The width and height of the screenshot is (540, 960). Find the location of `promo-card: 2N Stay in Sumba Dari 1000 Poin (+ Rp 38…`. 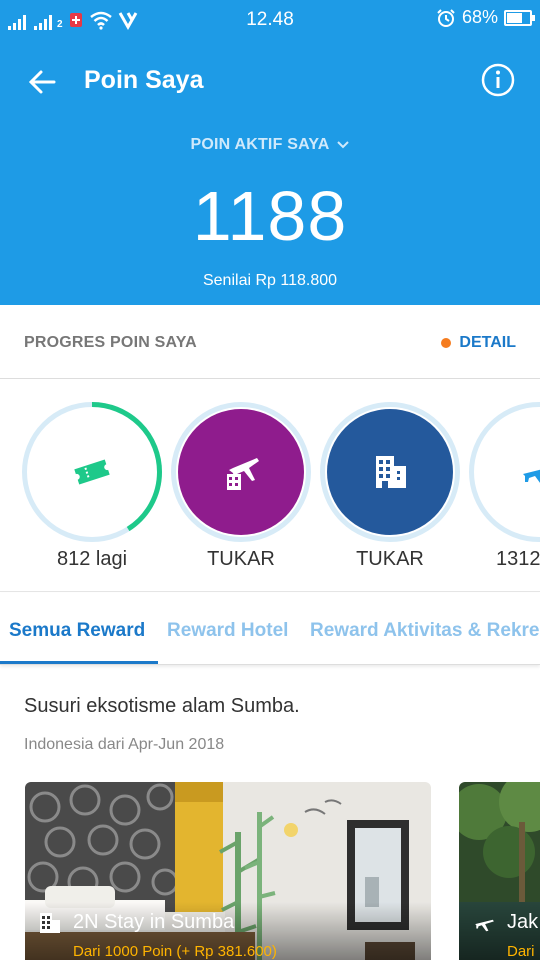

promo-card: 2N Stay in Sumba Dari 1000 Poin (+ Rp 38… is located at coordinates (228, 871).